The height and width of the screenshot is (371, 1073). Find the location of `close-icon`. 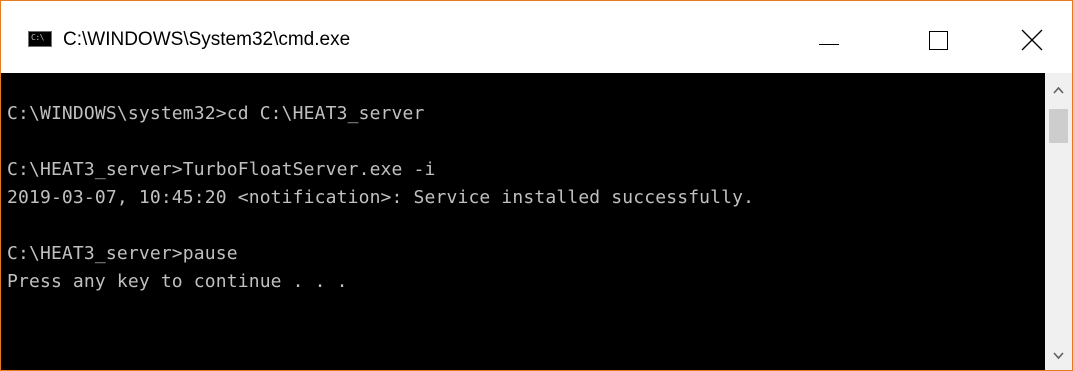

close-icon is located at coordinates (1032, 40).